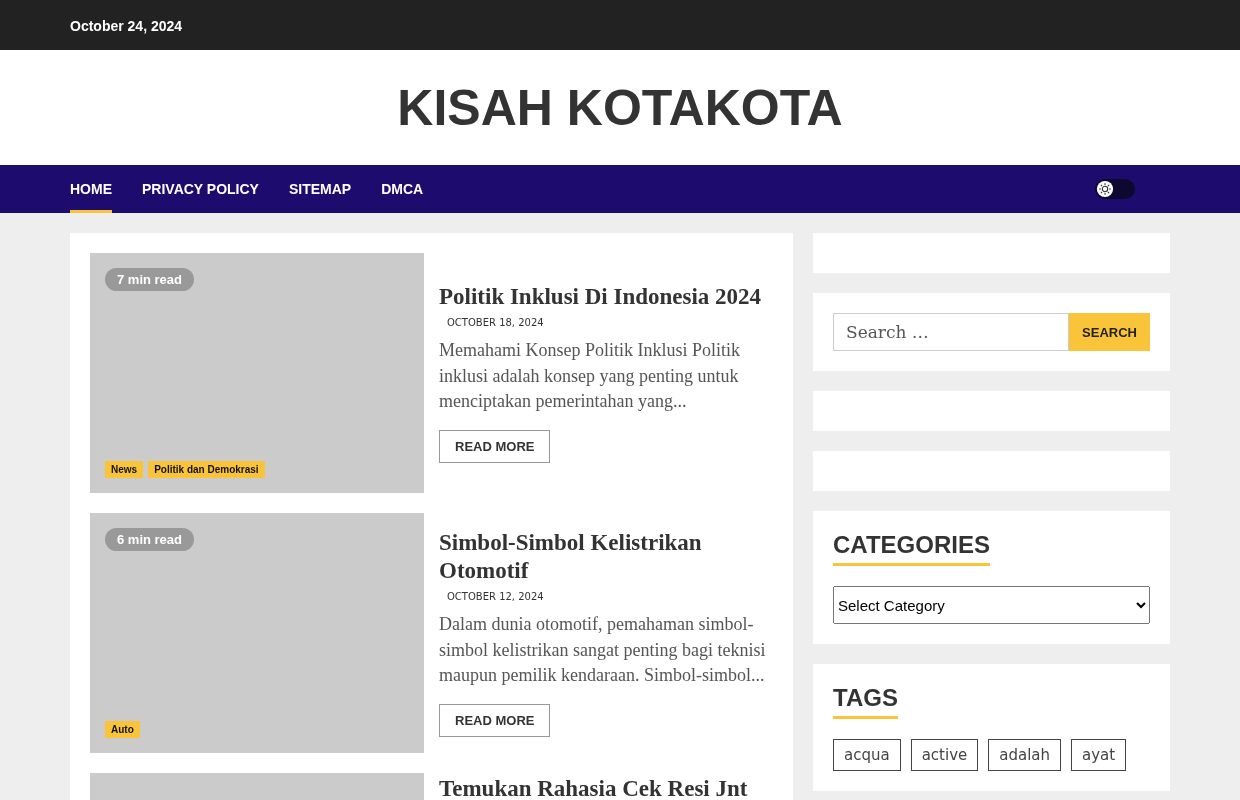  Describe the element at coordinates (620, 107) in the screenshot. I see `site-title: KISAH KOTAKOTA` at that location.